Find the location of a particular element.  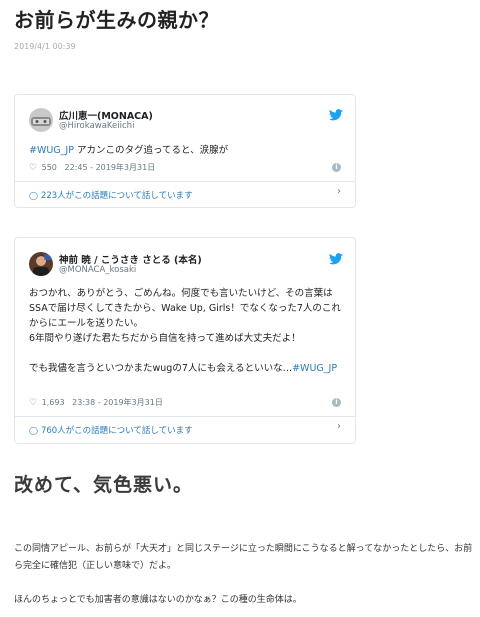

tweet-timestamp: 23:38 - 2019年3月31日 is located at coordinates (117, 402).